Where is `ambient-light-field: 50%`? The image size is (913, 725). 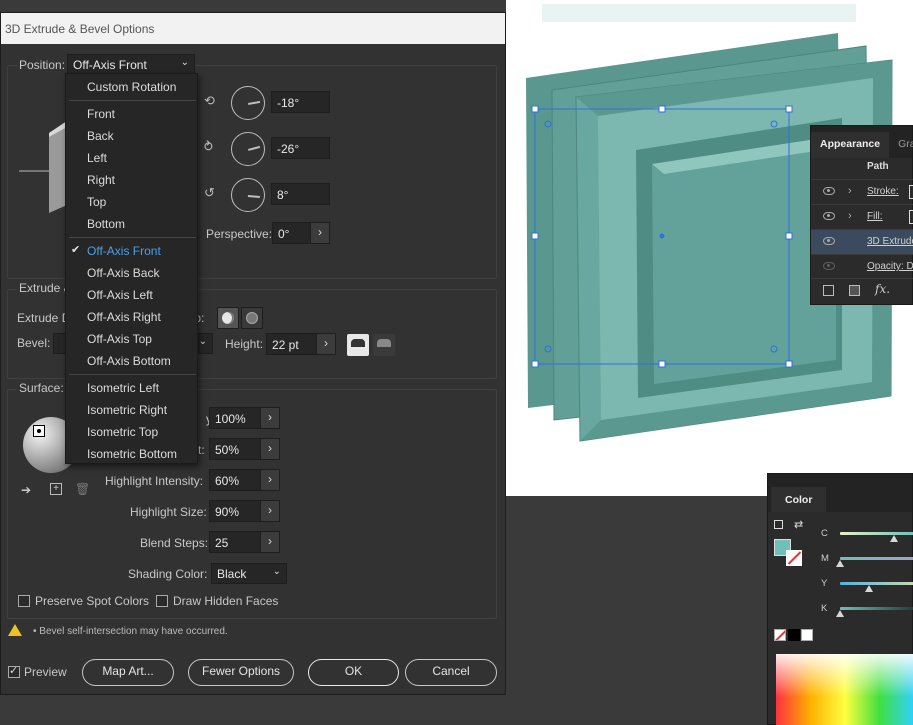
ambient-light-field: 50% is located at coordinates (235, 449).